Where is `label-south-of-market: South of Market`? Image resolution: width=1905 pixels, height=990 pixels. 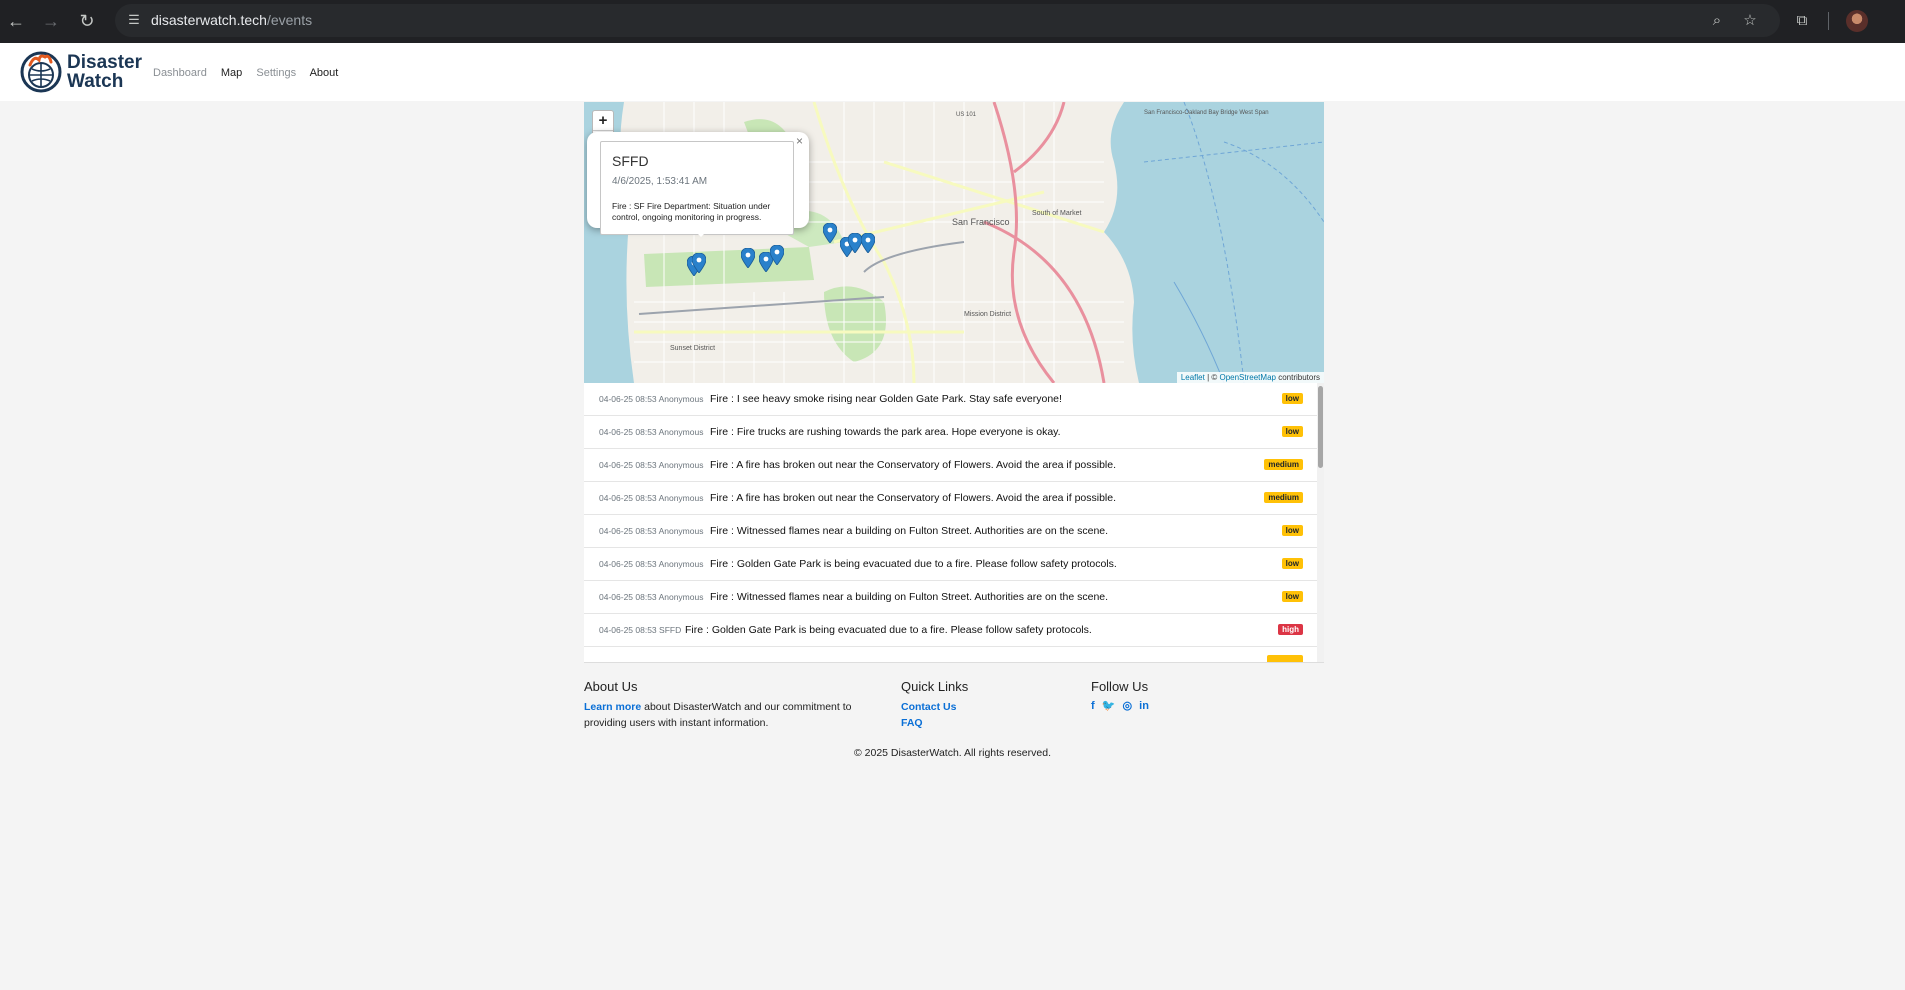 label-south-of-market: South of Market is located at coordinates (1056, 213).